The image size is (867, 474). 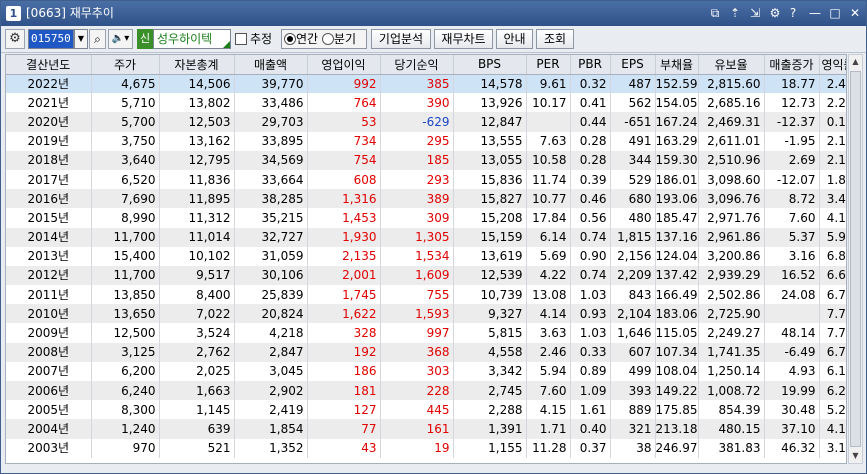 What do you see at coordinates (125, 103) in the screenshot?
I see `table-cell: 5,710` at bounding box center [125, 103].